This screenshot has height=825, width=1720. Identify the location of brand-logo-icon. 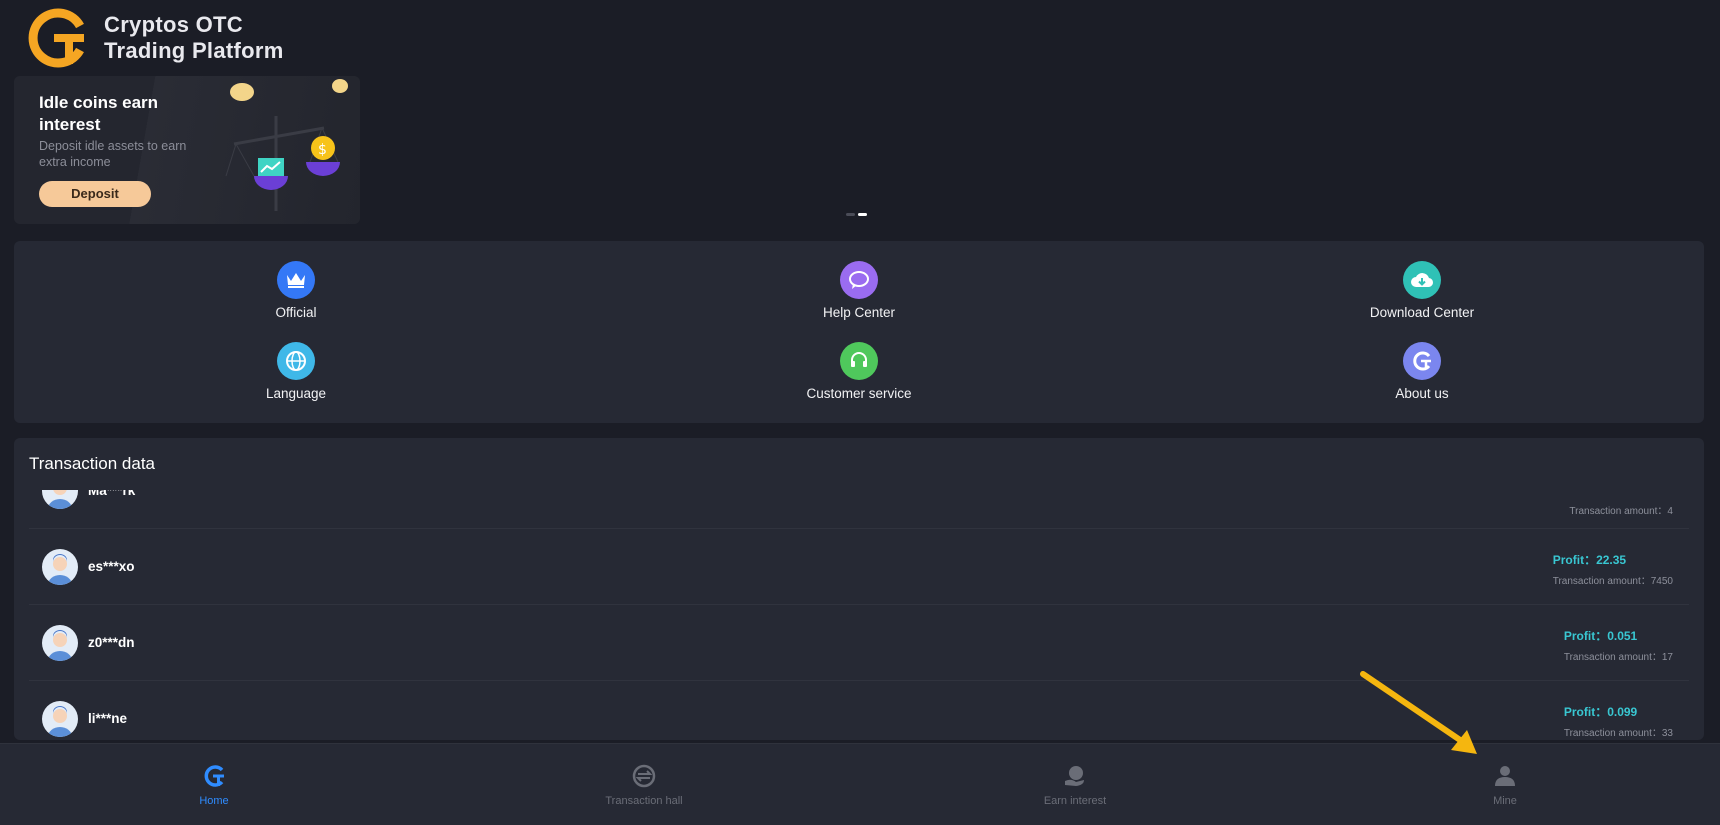
(58, 38).